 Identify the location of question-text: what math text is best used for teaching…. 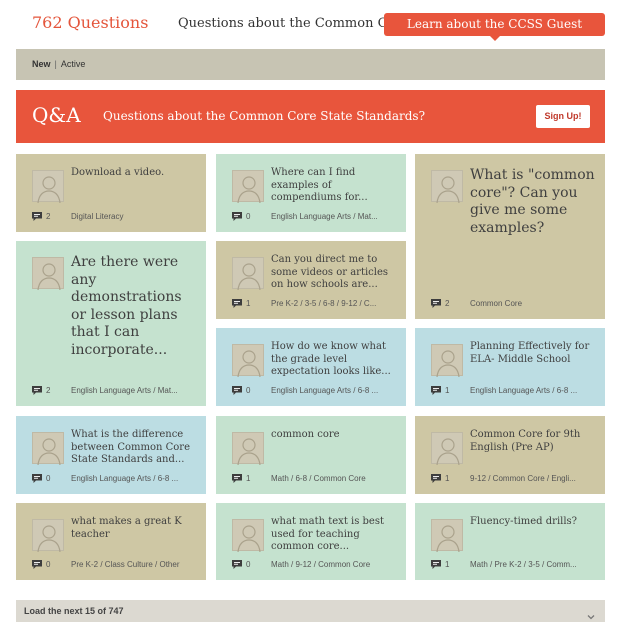
(333, 535).